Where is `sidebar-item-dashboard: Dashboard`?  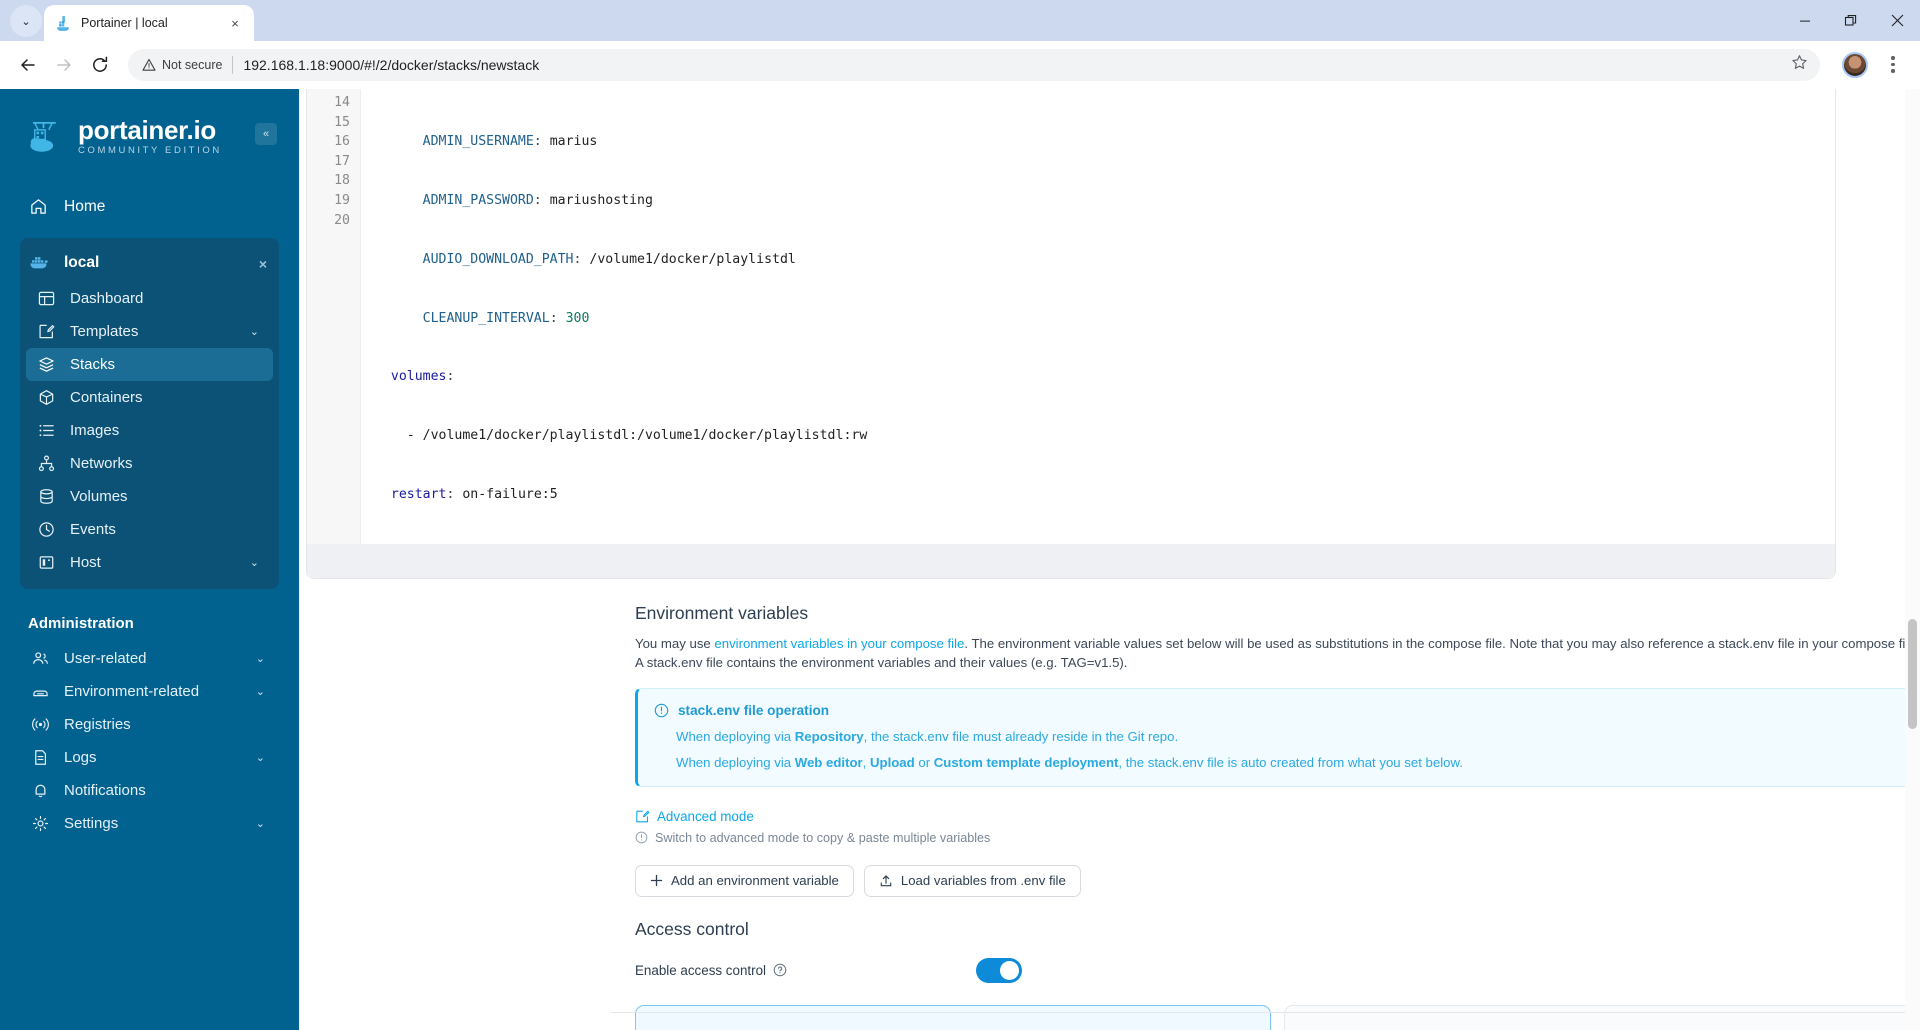 sidebar-item-dashboard: Dashboard is located at coordinates (149, 298).